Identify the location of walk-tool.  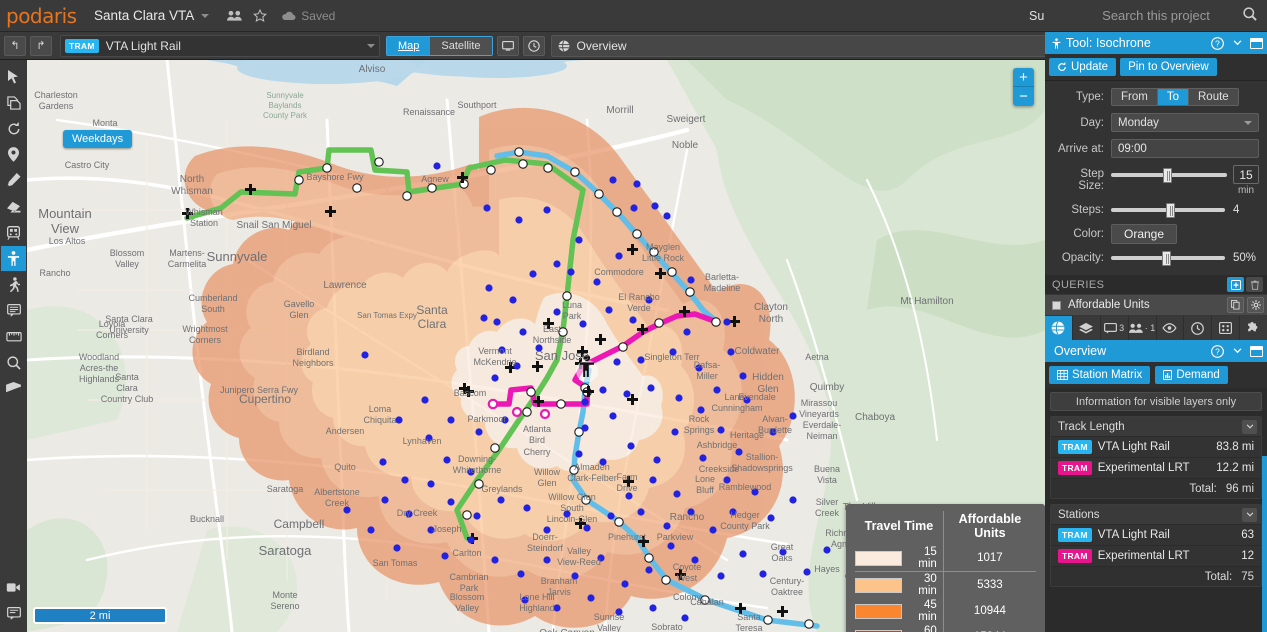
(13, 284).